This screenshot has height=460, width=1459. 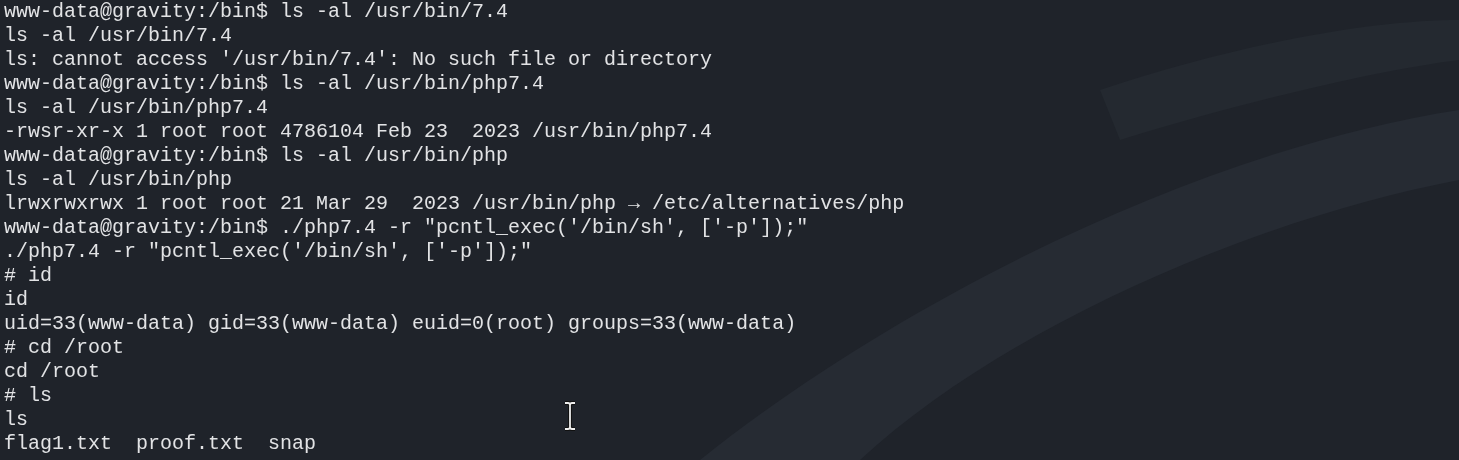 I want to click on terminal-line: ls: cannot access '/usr/bin/7.4': No such file or directory, so click(x=358, y=60).